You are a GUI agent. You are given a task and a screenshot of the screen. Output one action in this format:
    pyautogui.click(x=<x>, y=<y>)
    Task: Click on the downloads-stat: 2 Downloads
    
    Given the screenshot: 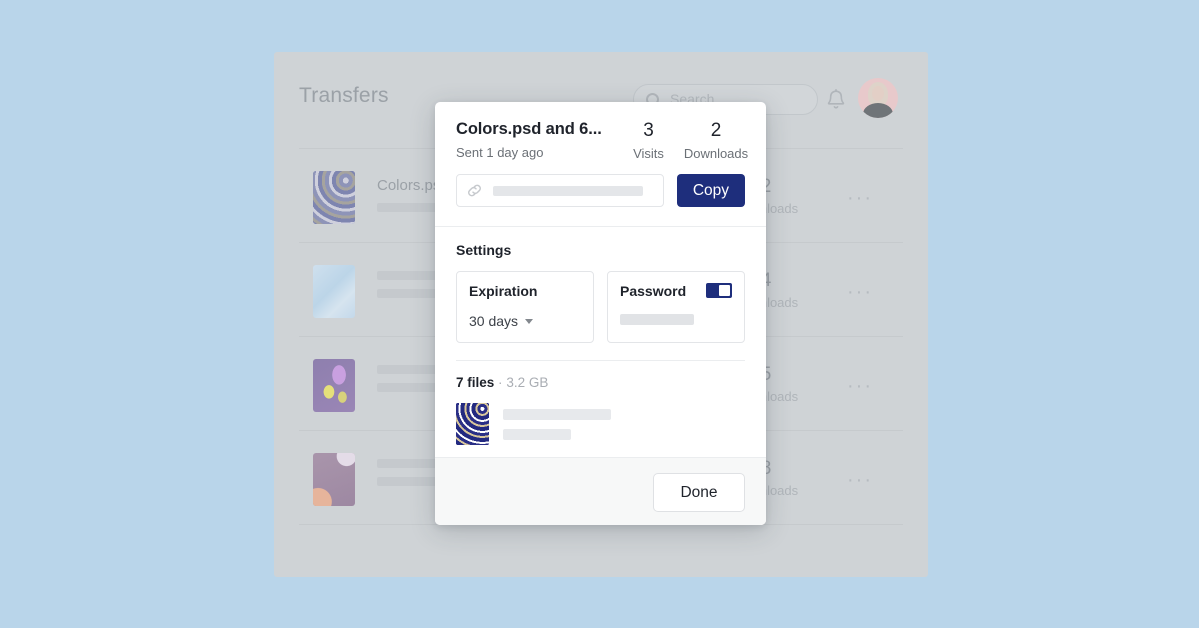 What is the action you would take?
    pyautogui.click(x=716, y=140)
    